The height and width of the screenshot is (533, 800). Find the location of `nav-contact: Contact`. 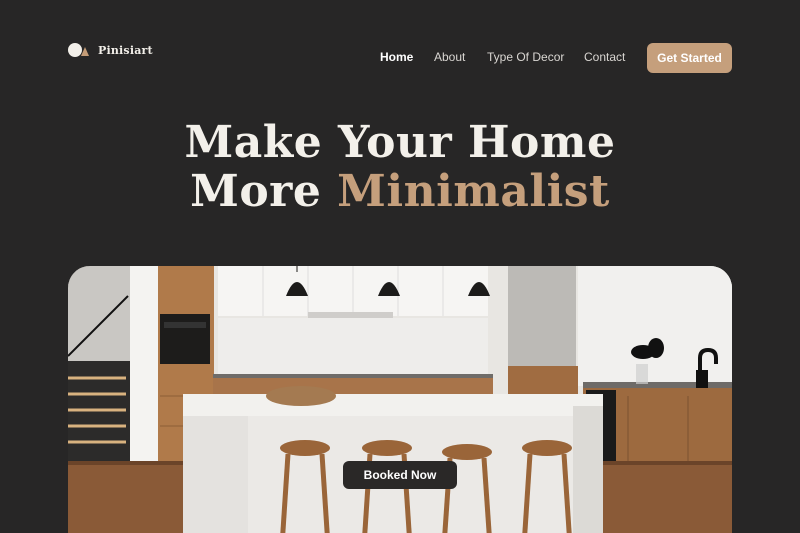

nav-contact: Contact is located at coordinates (604, 57).